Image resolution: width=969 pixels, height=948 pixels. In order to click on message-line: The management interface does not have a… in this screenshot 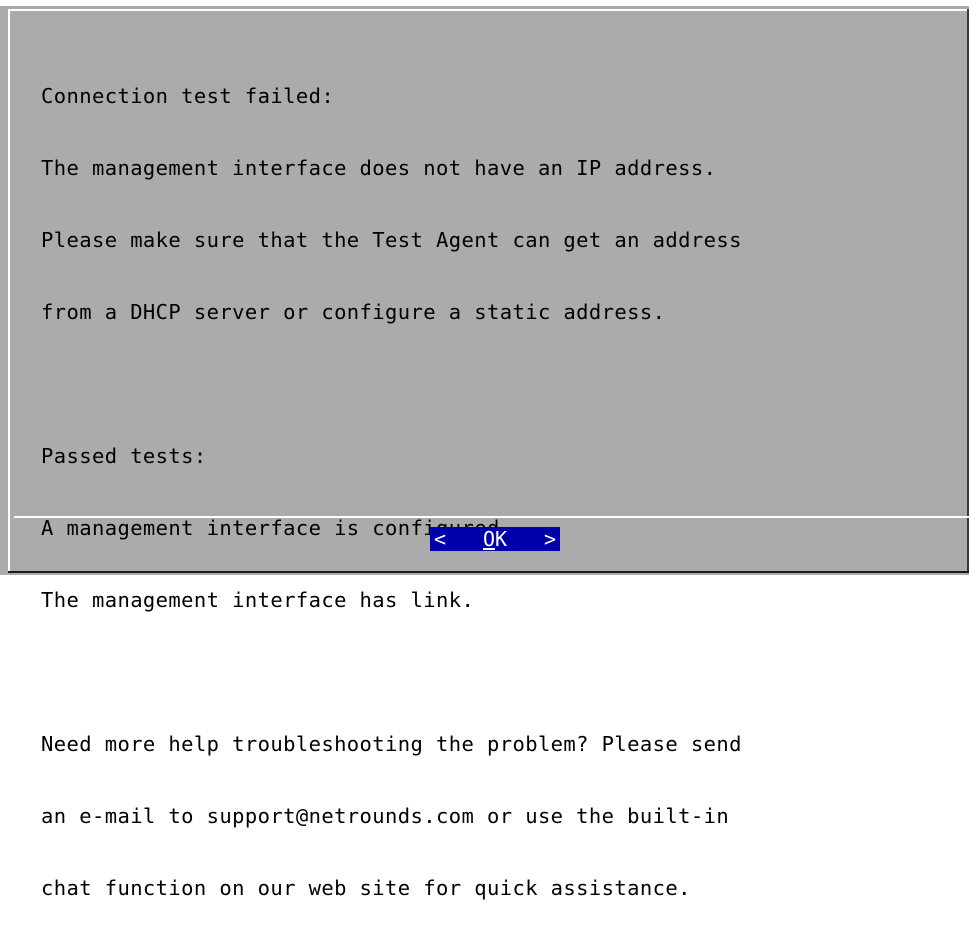, I will do `click(379, 168)`.